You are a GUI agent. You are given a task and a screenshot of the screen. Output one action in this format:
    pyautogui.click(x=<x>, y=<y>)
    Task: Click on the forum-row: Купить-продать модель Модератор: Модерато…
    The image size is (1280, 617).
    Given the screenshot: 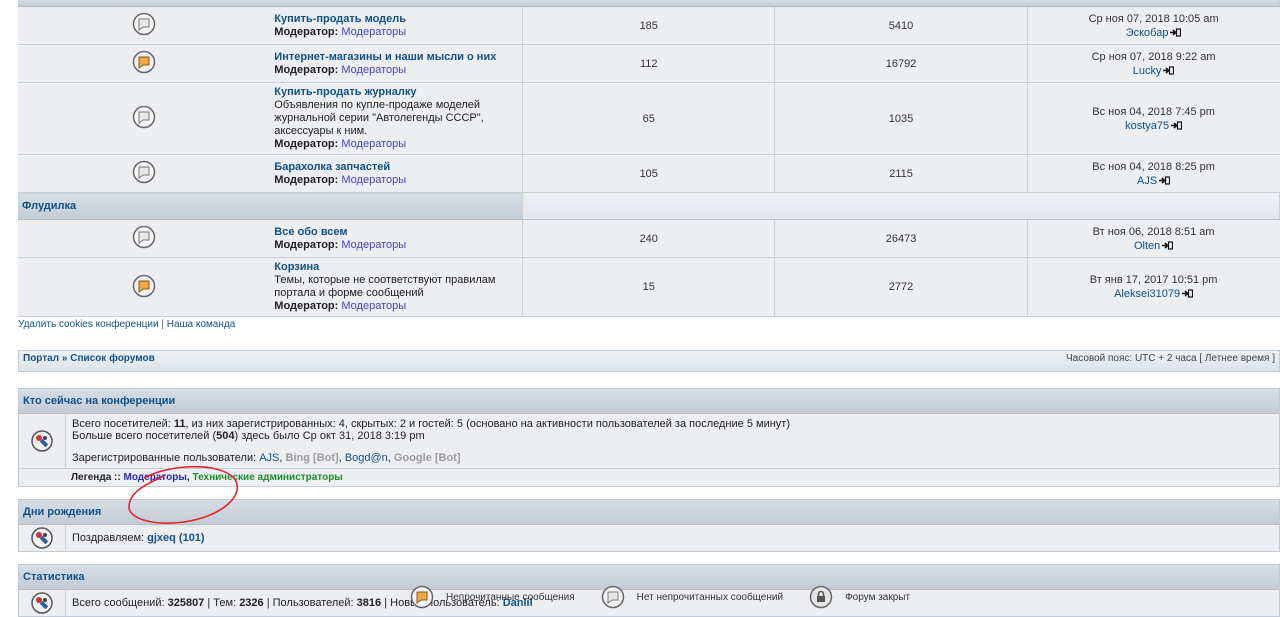 What is the action you would take?
    pyautogui.click(x=649, y=25)
    